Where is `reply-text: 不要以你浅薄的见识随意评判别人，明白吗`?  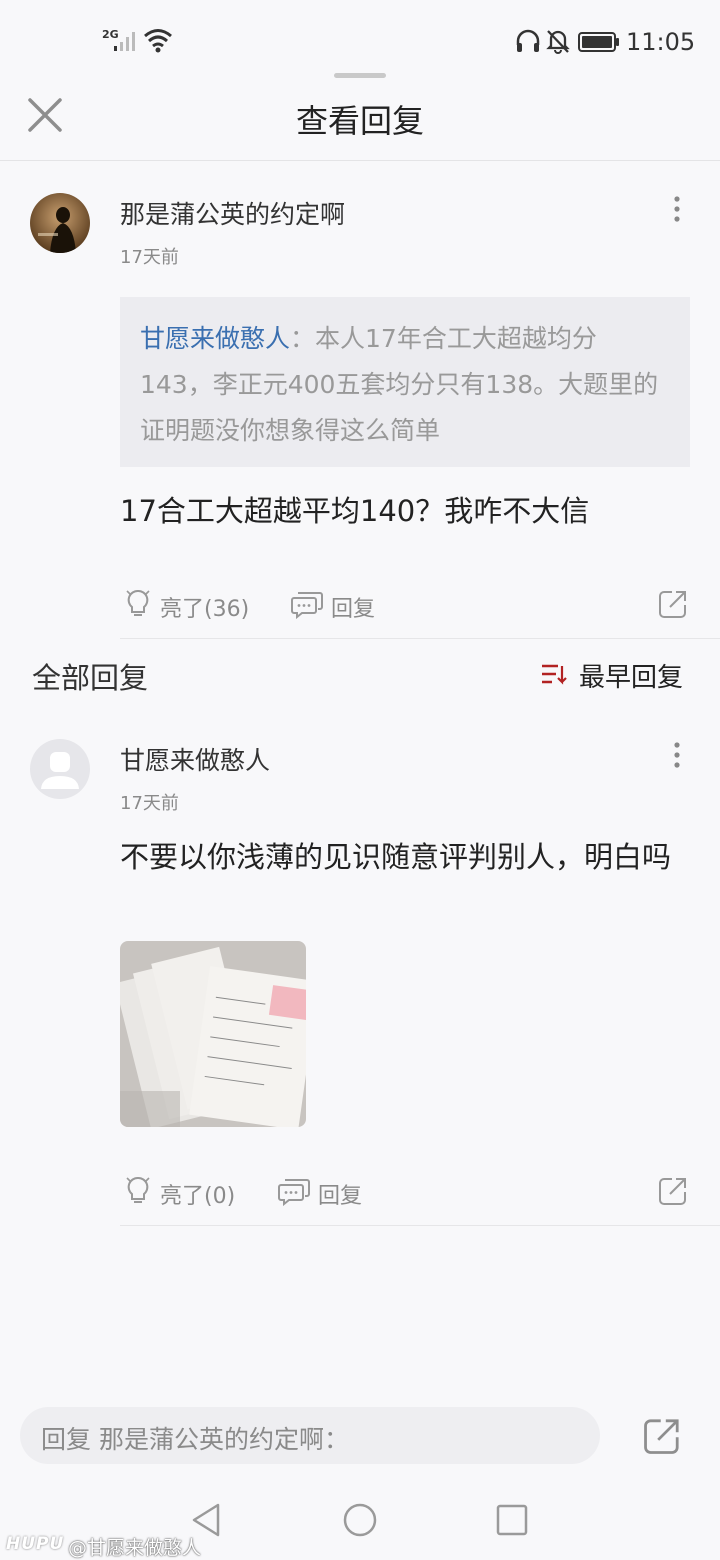 reply-text: 不要以你浅薄的见识随意评判别人，明白吗 is located at coordinates (396, 857).